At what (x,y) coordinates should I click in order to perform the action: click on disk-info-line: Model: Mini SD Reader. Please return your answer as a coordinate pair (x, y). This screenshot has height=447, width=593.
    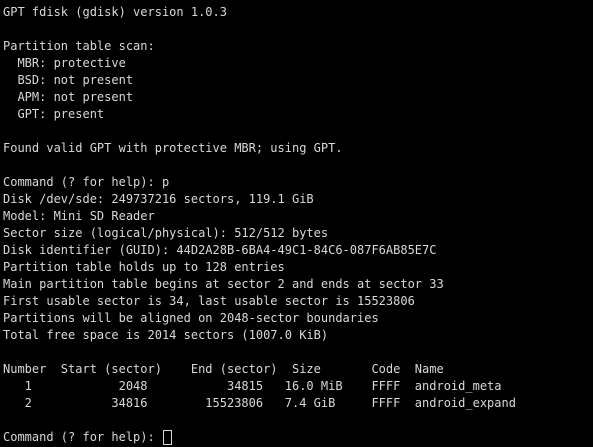
    Looking at the image, I should click on (79, 216).